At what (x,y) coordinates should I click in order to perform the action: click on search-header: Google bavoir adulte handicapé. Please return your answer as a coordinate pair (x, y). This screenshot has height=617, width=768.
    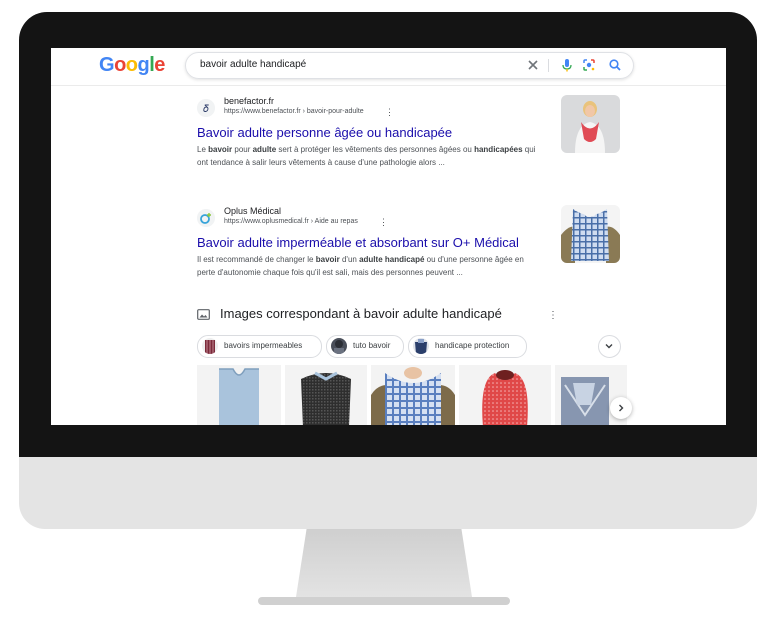
    Looking at the image, I should click on (388, 67).